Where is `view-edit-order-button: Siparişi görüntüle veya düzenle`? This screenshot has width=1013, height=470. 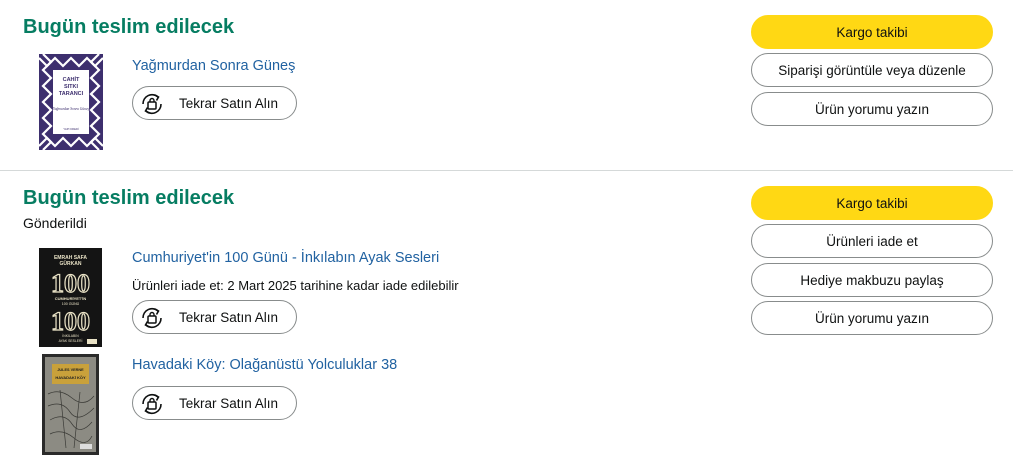
view-edit-order-button: Siparişi görüntüle veya düzenle is located at coordinates (872, 70).